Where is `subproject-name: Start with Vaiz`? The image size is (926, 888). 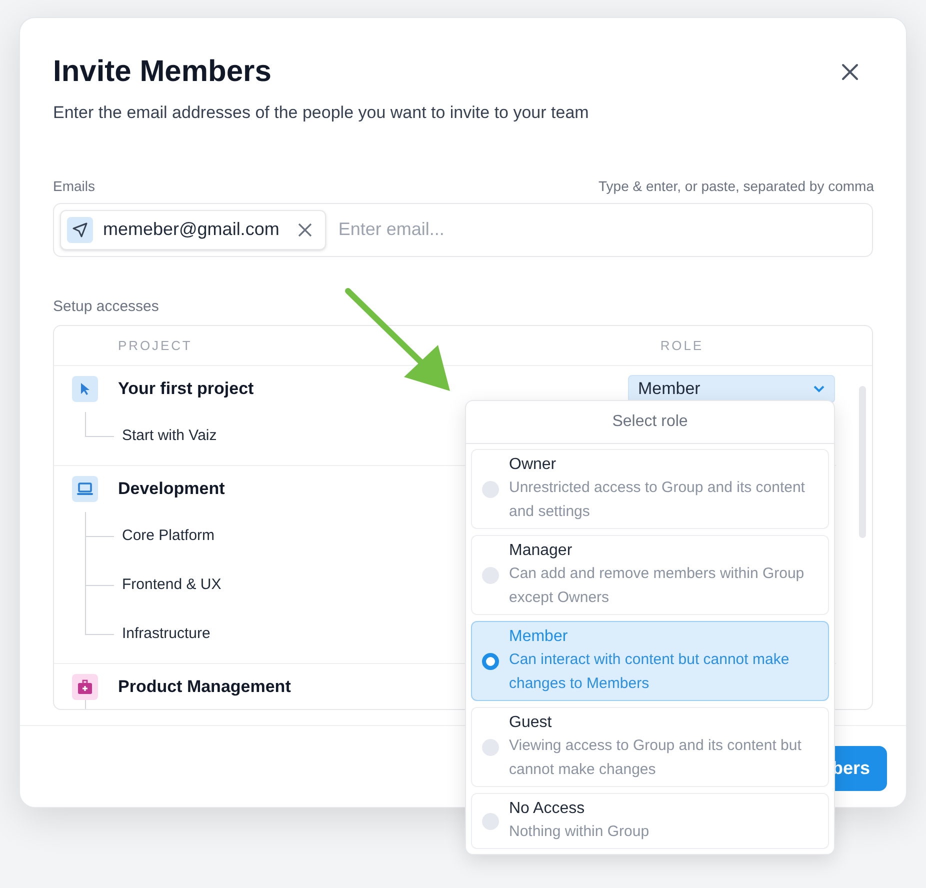
subproject-name: Start with Vaiz is located at coordinates (169, 436).